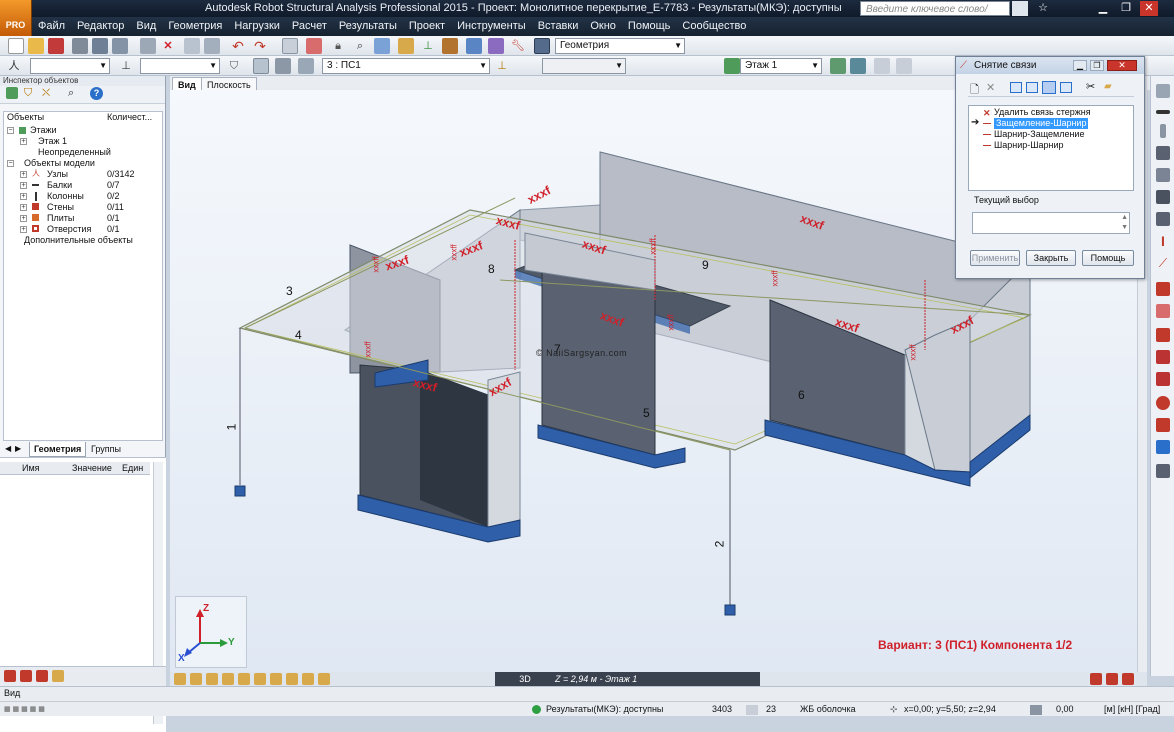  I want to click on tree-item-slabs: Плиты, so click(60, 218).